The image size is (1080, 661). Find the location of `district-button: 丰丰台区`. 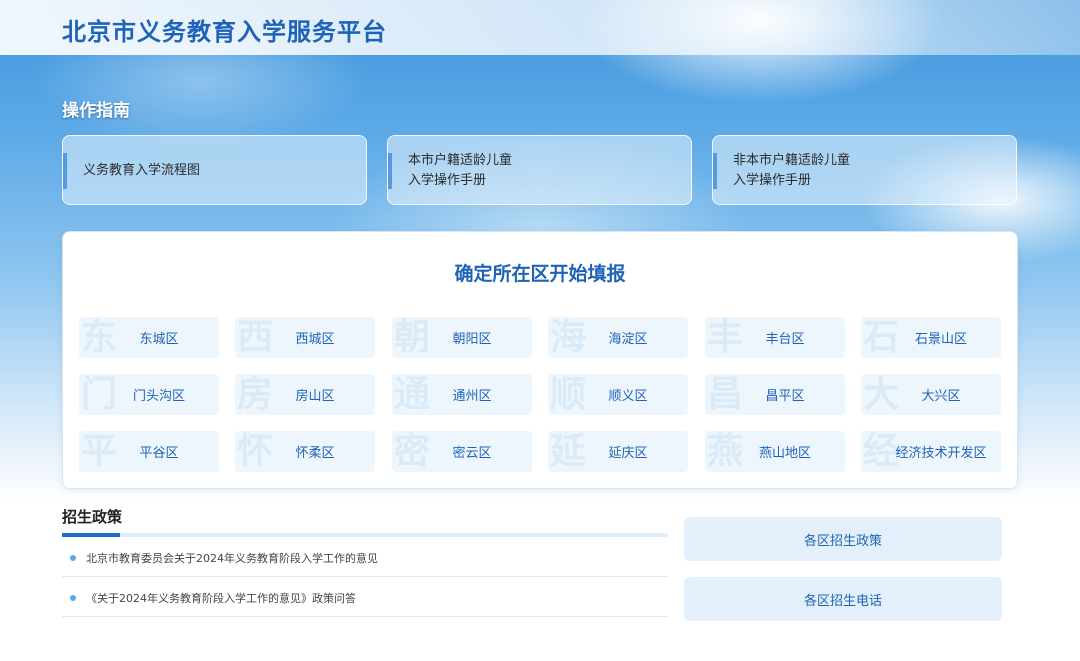

district-button: 丰丰台区 is located at coordinates (775, 337).